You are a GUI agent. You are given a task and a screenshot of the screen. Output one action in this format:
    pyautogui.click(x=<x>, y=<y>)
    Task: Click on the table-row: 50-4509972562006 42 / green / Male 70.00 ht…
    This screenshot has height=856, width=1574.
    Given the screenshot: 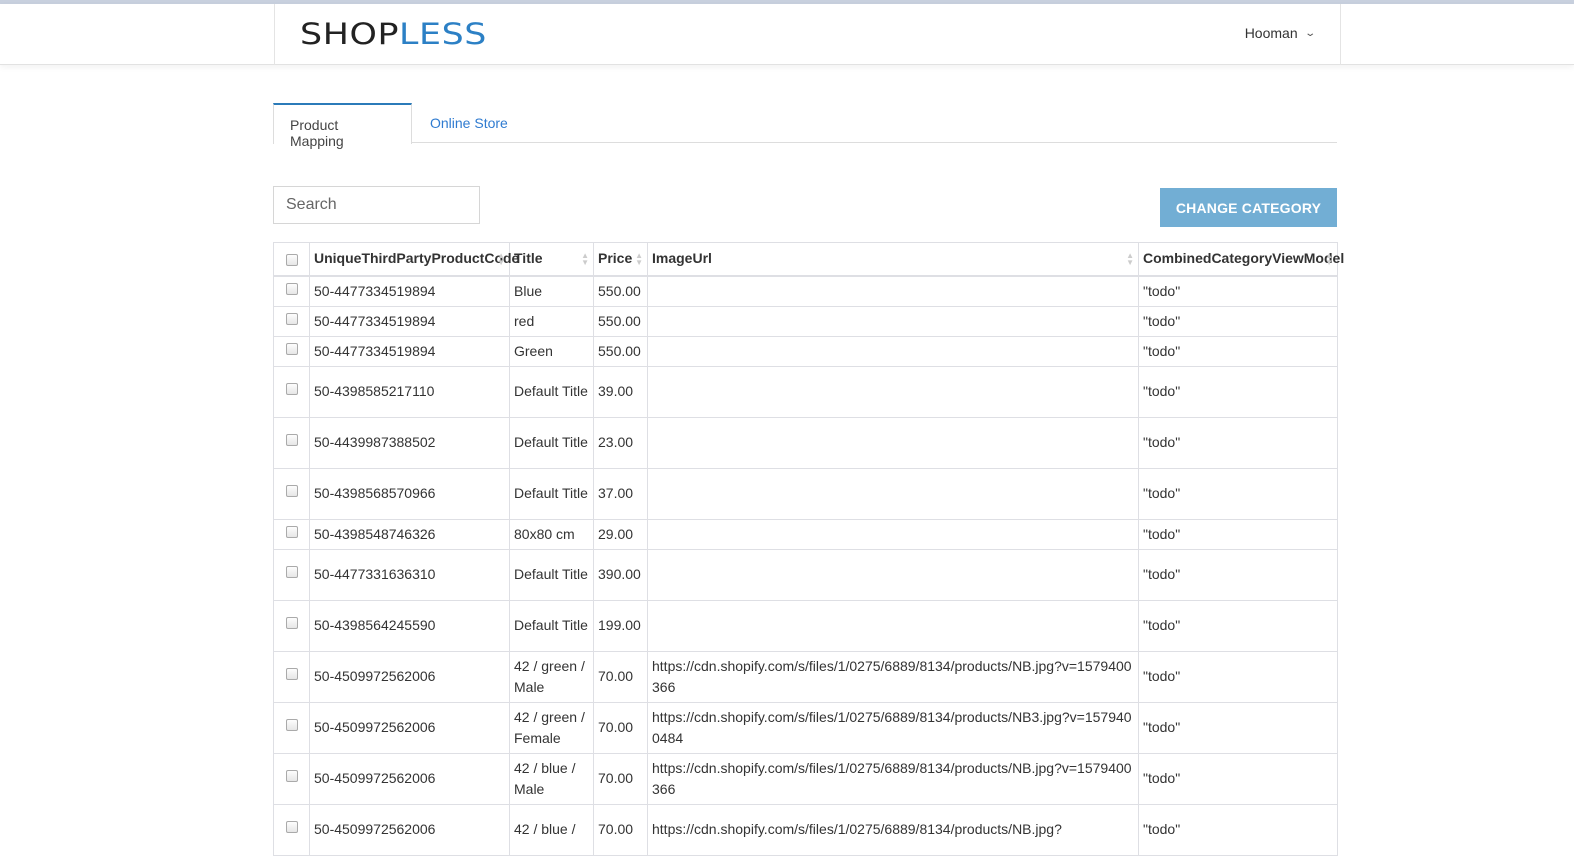 What is the action you would take?
    pyautogui.click(x=805, y=676)
    